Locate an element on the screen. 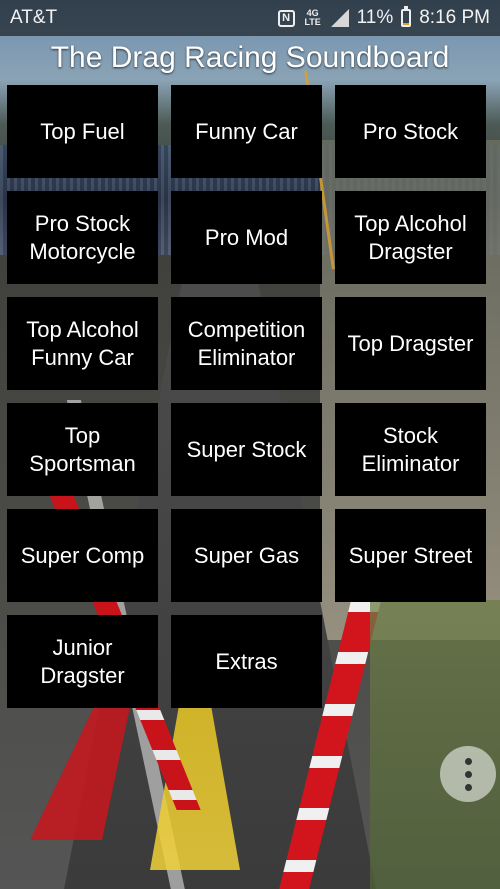 The height and width of the screenshot is (889, 500). top-fuel-button: Top Fuel is located at coordinates (82, 131).